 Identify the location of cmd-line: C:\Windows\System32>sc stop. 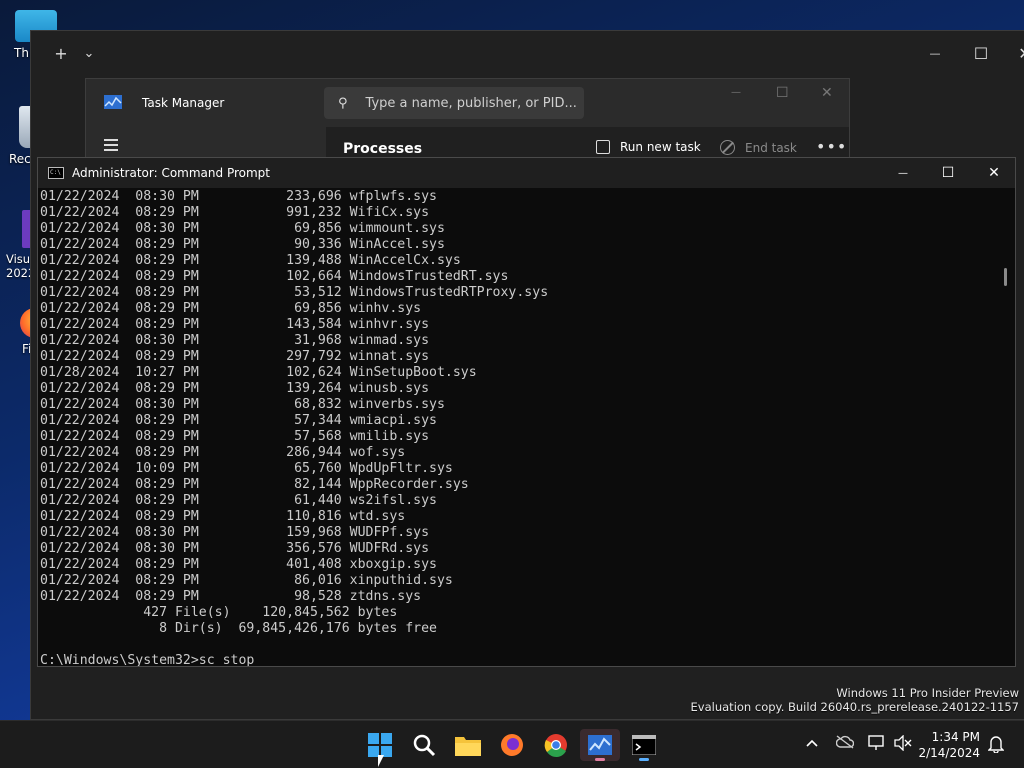
(147, 659).